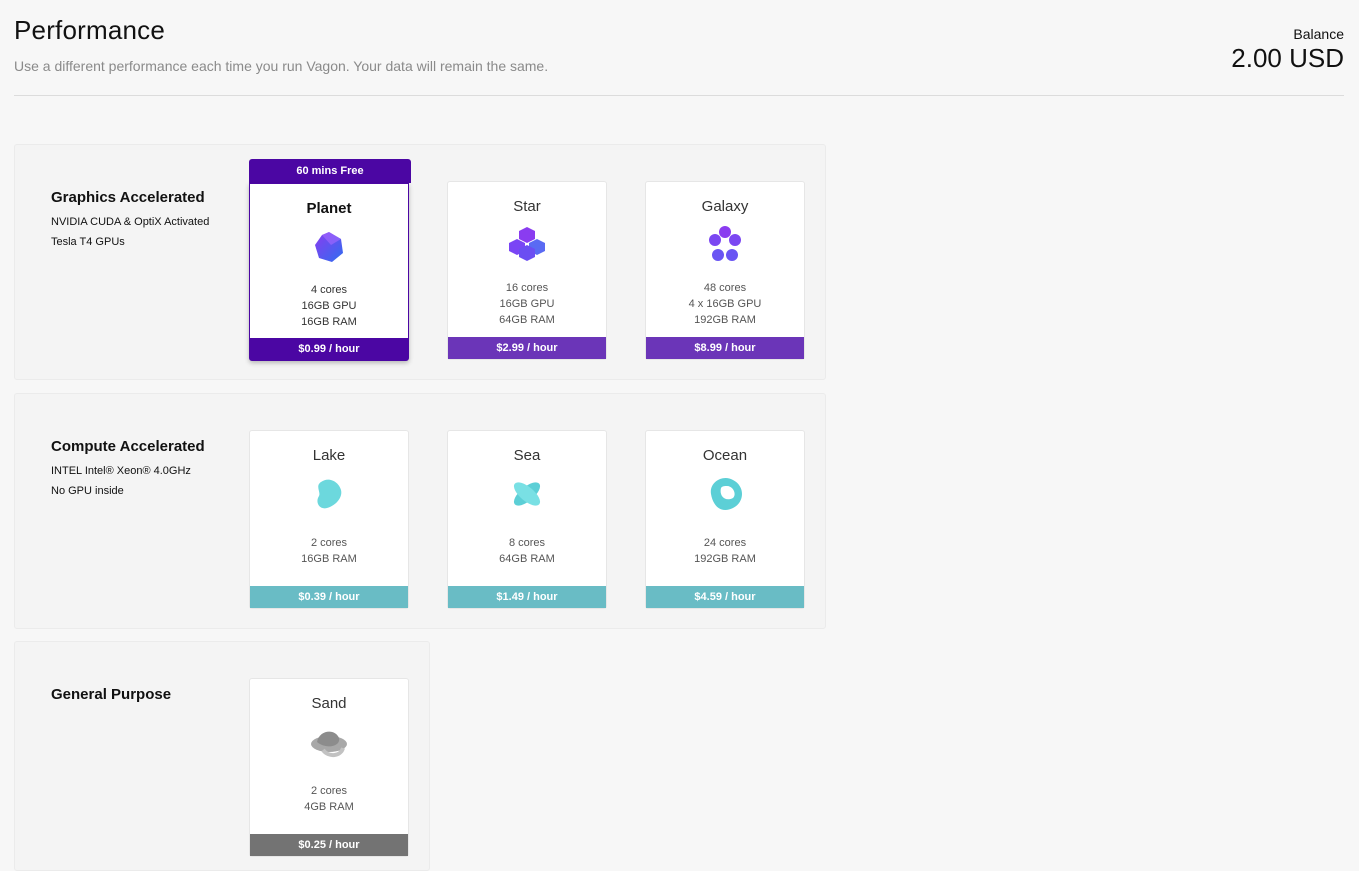 The width and height of the screenshot is (1359, 871). Describe the element at coordinates (329, 597) in the screenshot. I see `plan-price: $0.39 / hour` at that location.